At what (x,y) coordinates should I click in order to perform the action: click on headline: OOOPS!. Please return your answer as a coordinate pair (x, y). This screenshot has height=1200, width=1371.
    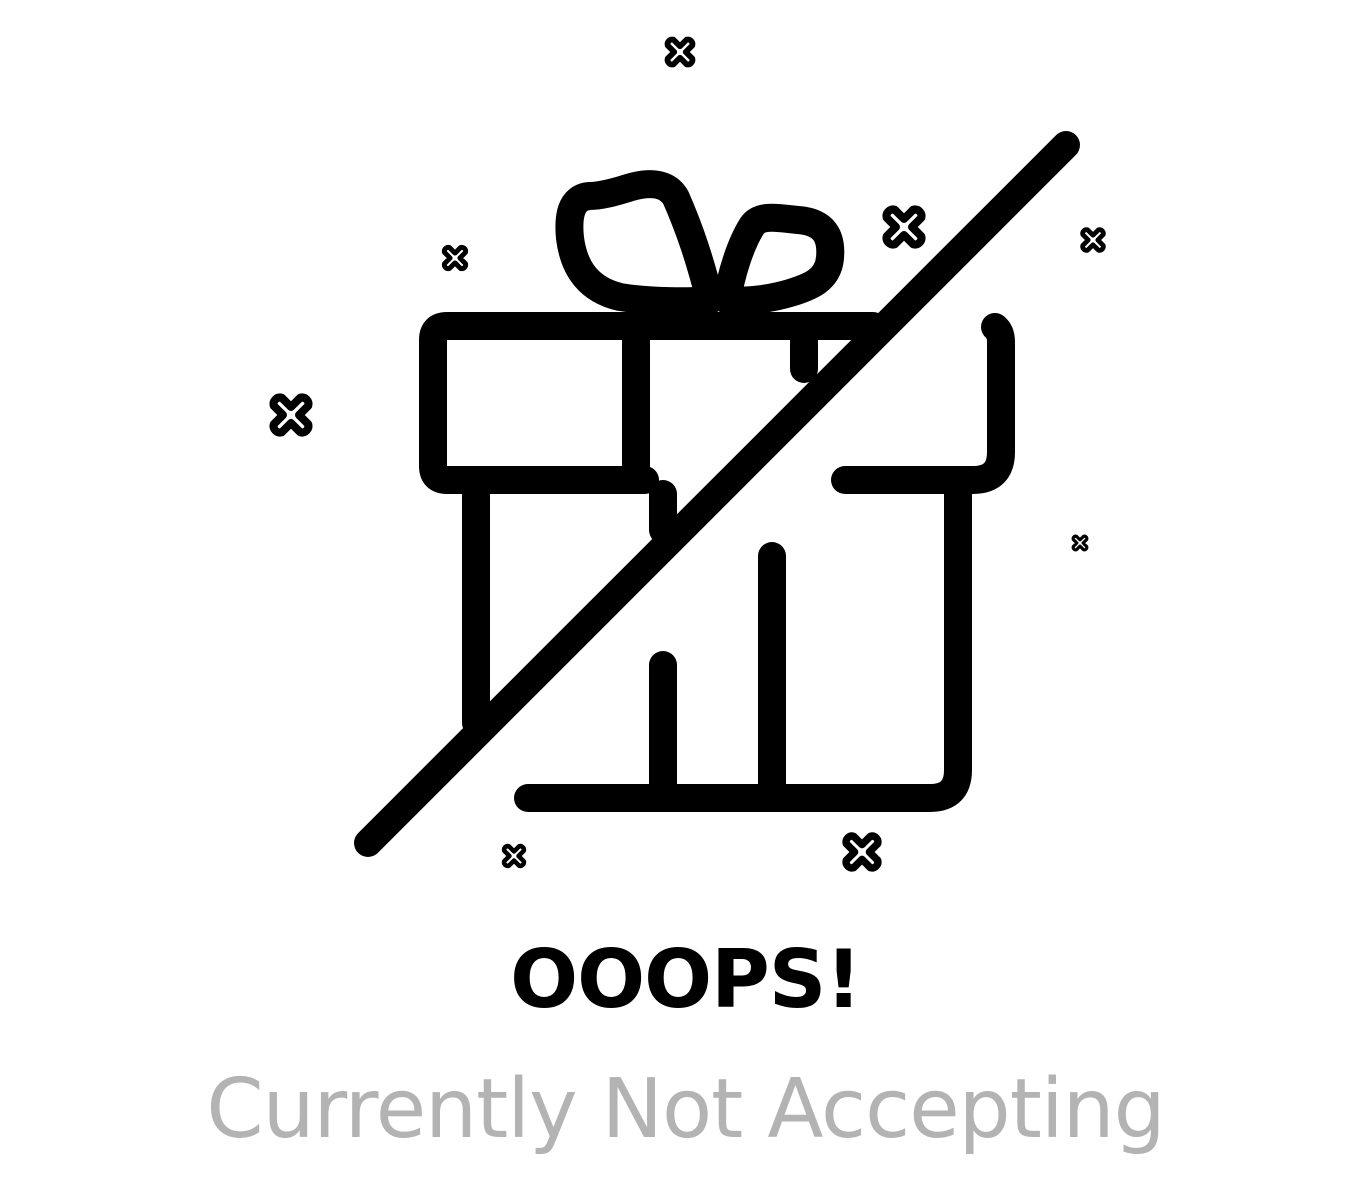
    Looking at the image, I should click on (686, 979).